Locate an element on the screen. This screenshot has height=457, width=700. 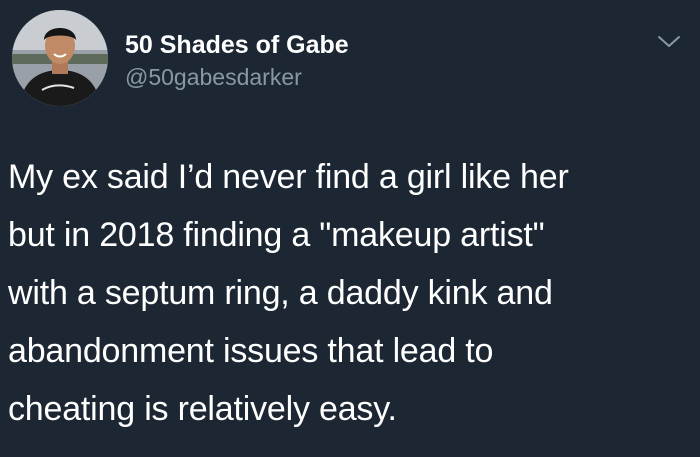
tweet-text-line: but in 2018 finding a "makeup artist" is located at coordinates (276, 235).